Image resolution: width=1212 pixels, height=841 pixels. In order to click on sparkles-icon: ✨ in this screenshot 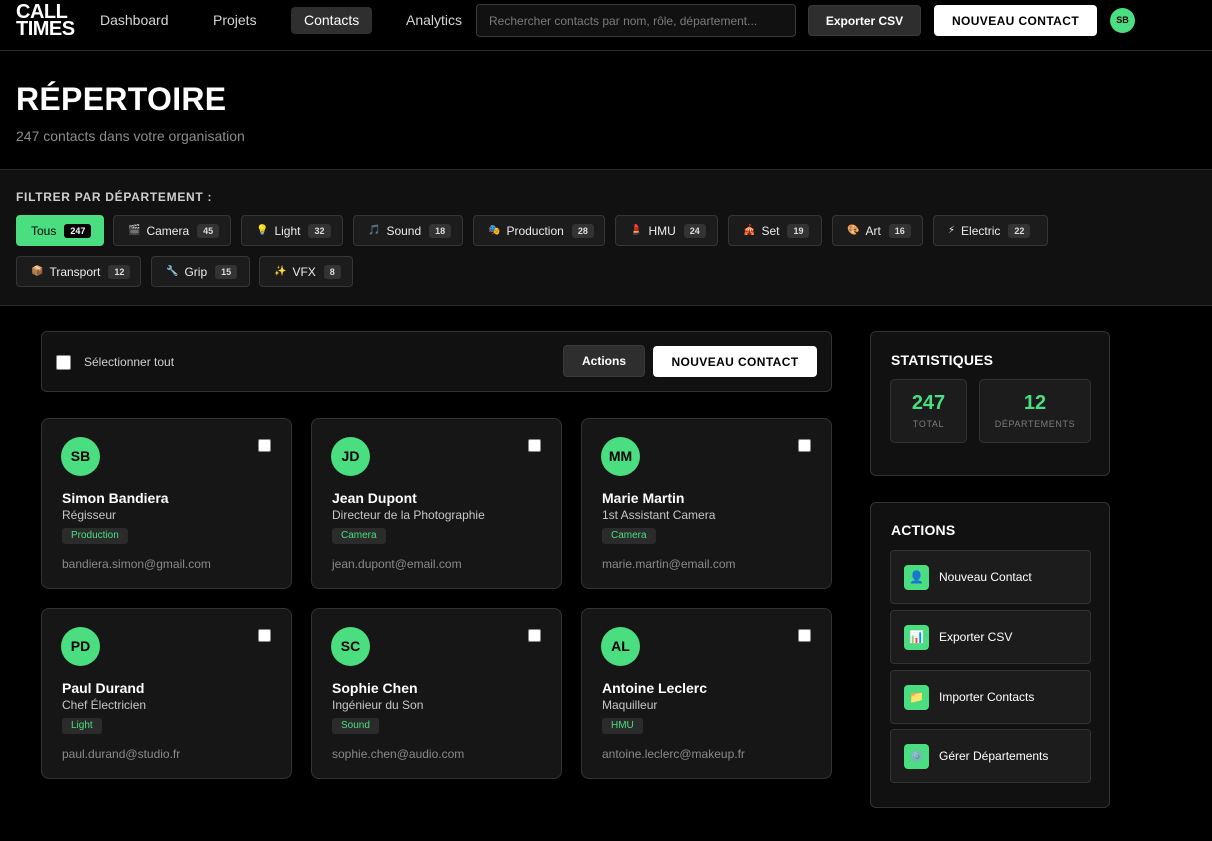, I will do `click(280, 271)`.